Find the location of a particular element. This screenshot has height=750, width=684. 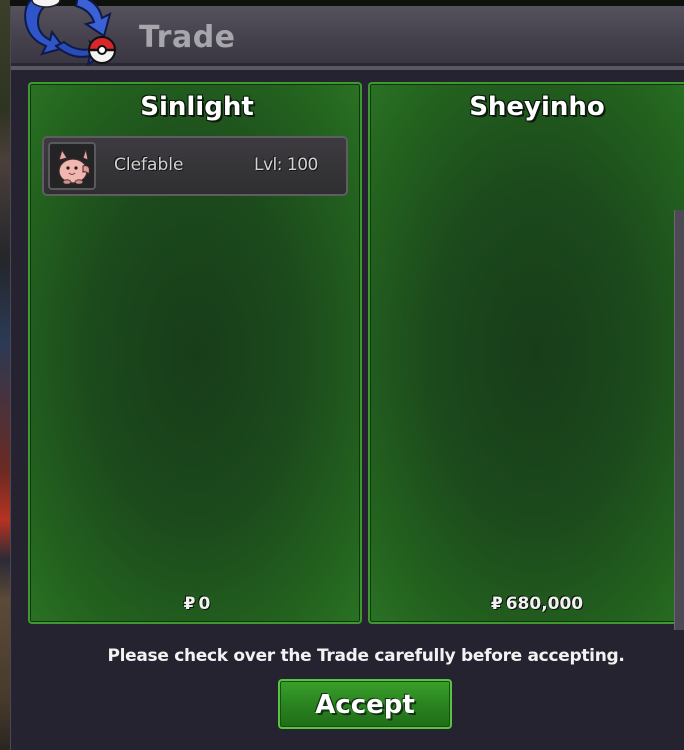

pokemon-icon-frame is located at coordinates (72, 166).